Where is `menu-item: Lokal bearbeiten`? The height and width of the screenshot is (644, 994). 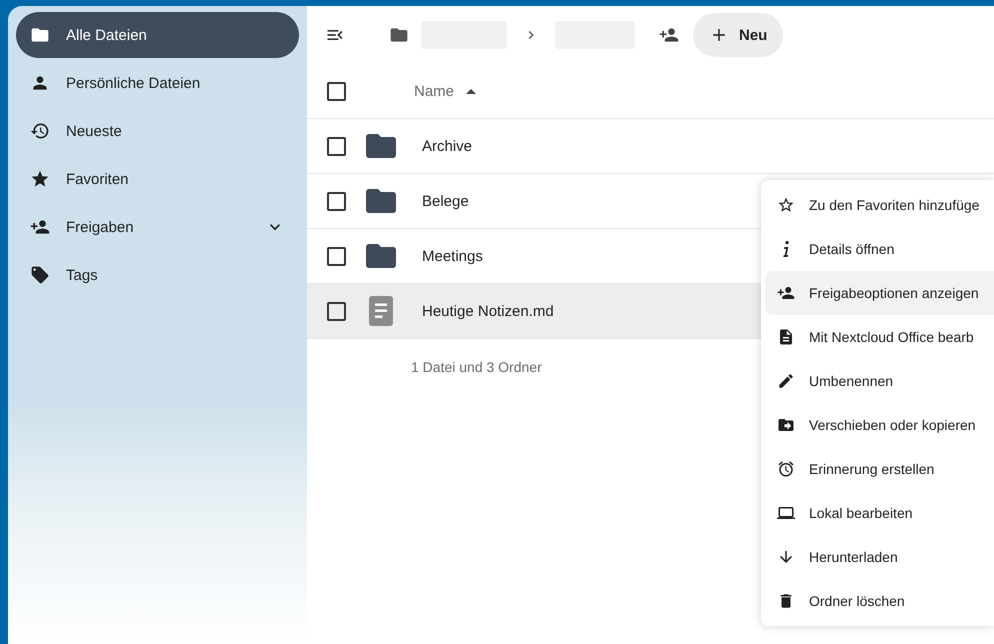 menu-item: Lokal bearbeiten is located at coordinates (879, 513).